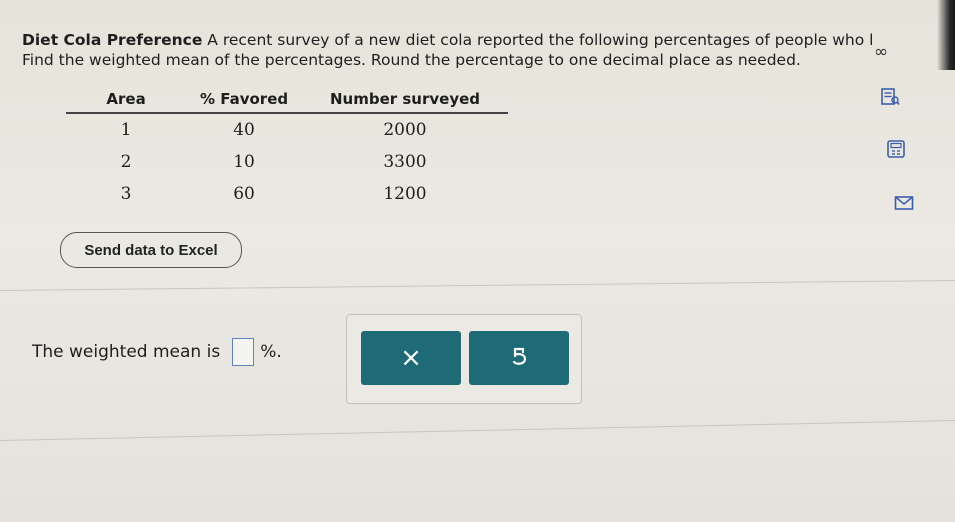 This screenshot has width=955, height=522. What do you see at coordinates (405, 194) in the screenshot?
I see `table-cell: 1200` at bounding box center [405, 194].